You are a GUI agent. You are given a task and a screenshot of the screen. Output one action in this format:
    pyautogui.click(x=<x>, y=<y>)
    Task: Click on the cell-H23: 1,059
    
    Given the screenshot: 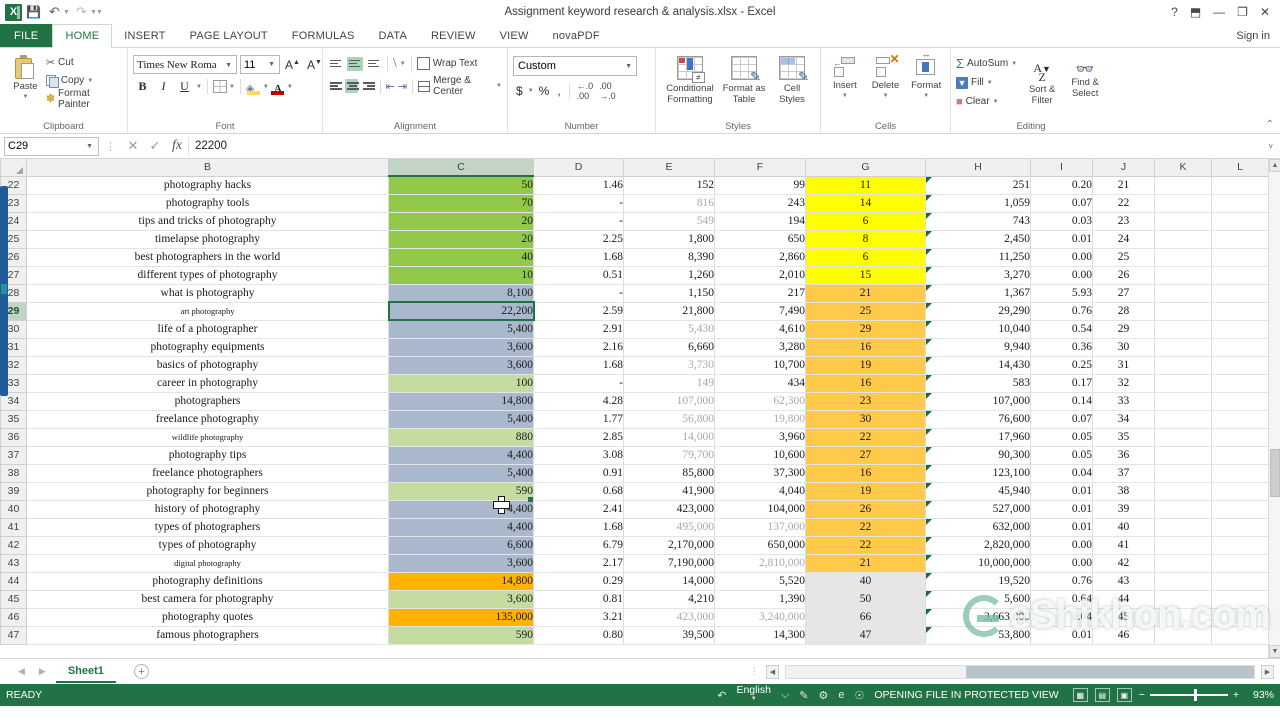 What is the action you would take?
    pyautogui.click(x=978, y=203)
    